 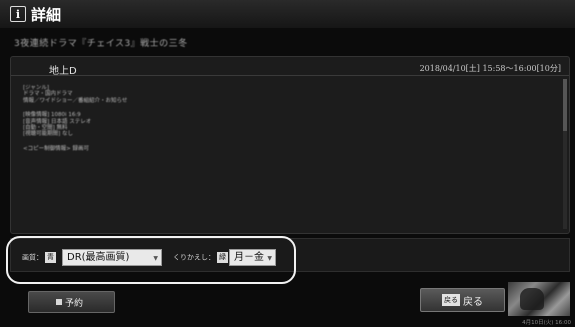 What do you see at coordinates (56, 148) in the screenshot?
I see `detail-line: <コピー制御情報> 録画可` at bounding box center [56, 148].